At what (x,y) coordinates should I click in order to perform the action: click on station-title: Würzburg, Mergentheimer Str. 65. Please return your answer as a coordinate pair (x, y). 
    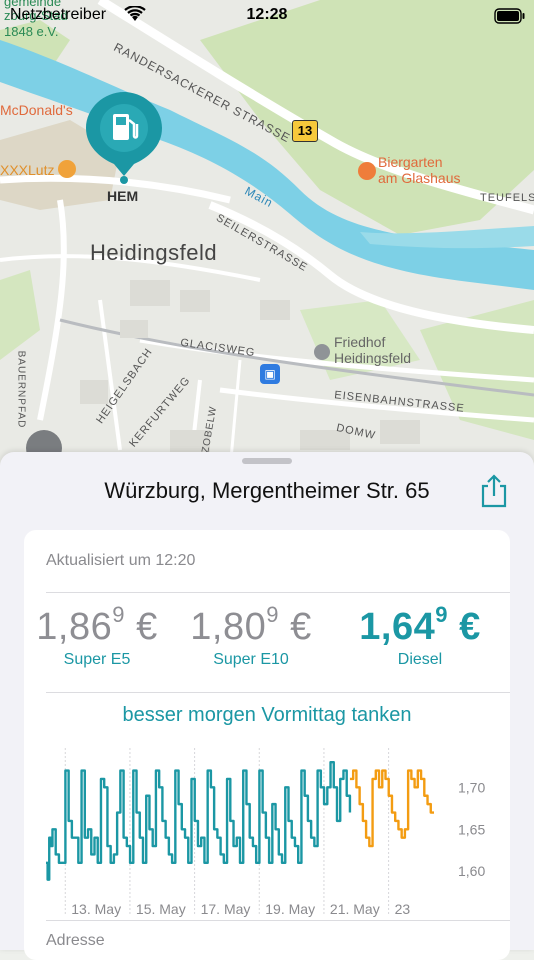
    Looking at the image, I should click on (267, 490).